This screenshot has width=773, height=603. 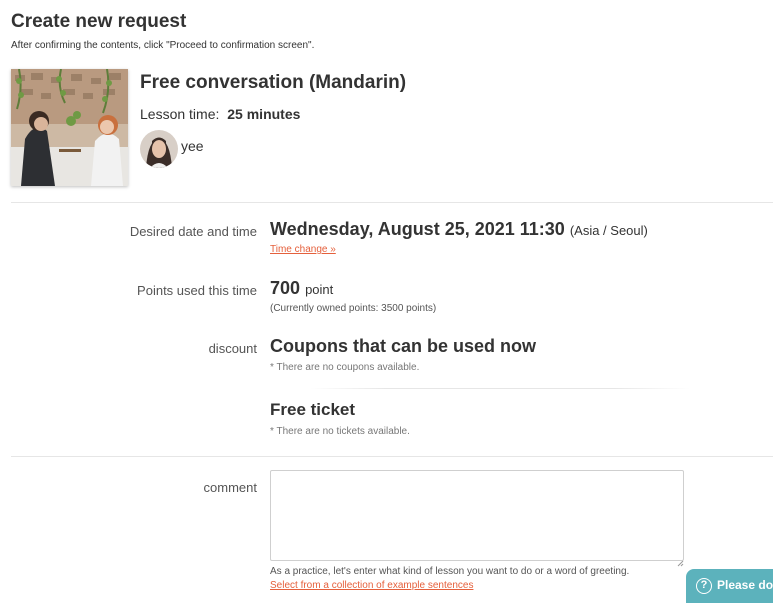 I want to click on discount-label: discount, so click(x=232, y=348).